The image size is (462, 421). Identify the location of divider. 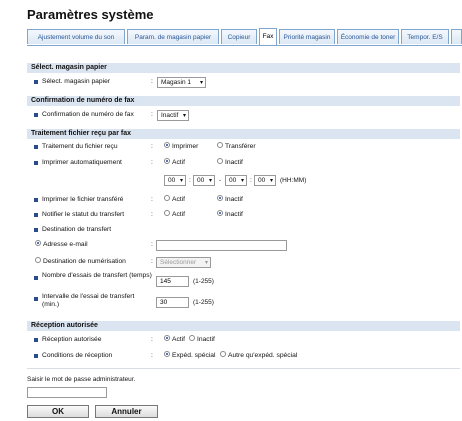
(243, 368).